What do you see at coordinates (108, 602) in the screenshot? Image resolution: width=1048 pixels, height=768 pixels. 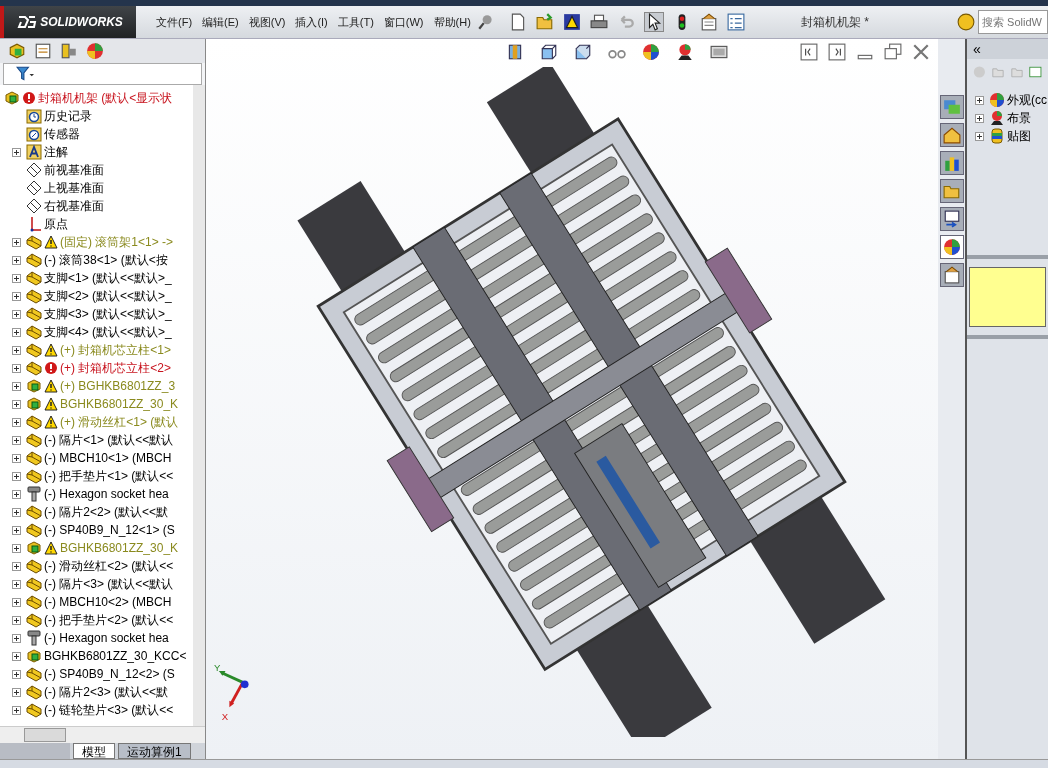 I see `tree-item: (-) MBCH10<2> (MBCH` at bounding box center [108, 602].